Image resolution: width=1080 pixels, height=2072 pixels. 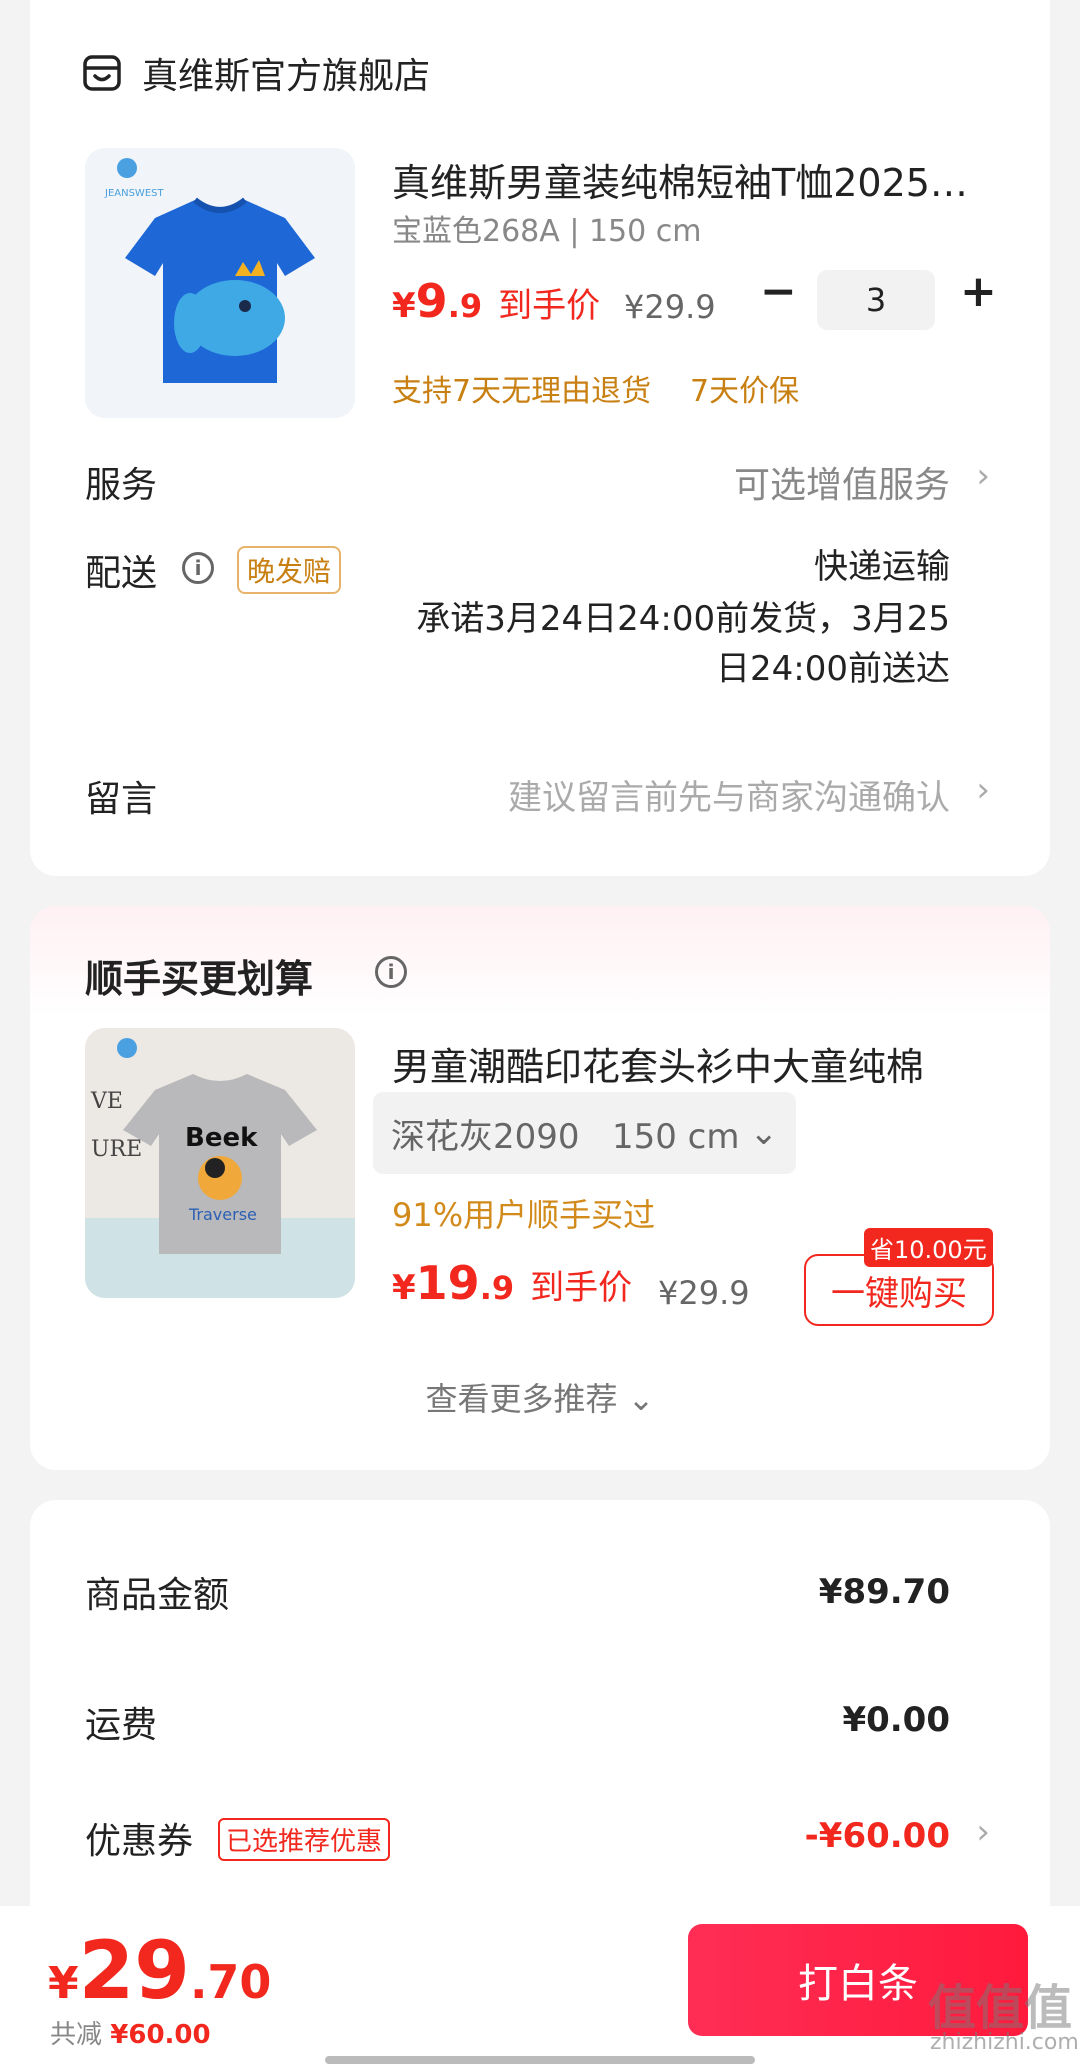 What do you see at coordinates (102, 73) in the screenshot?
I see `store-icon` at bounding box center [102, 73].